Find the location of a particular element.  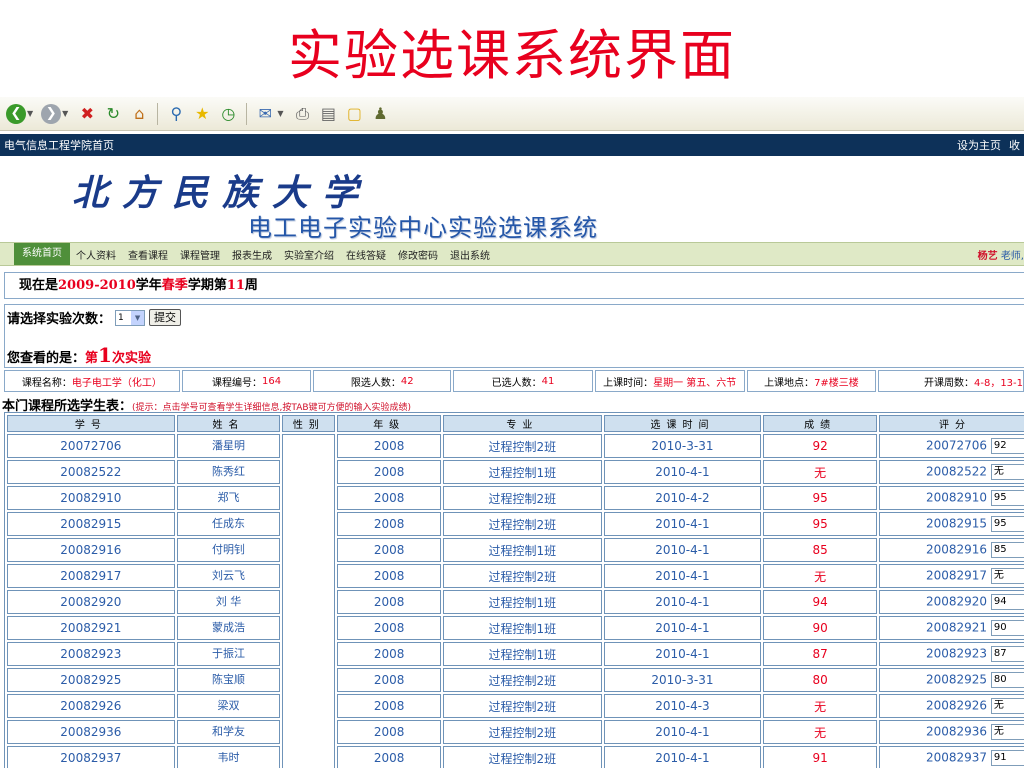

student-id-link: 20082522 is located at coordinates (91, 472).